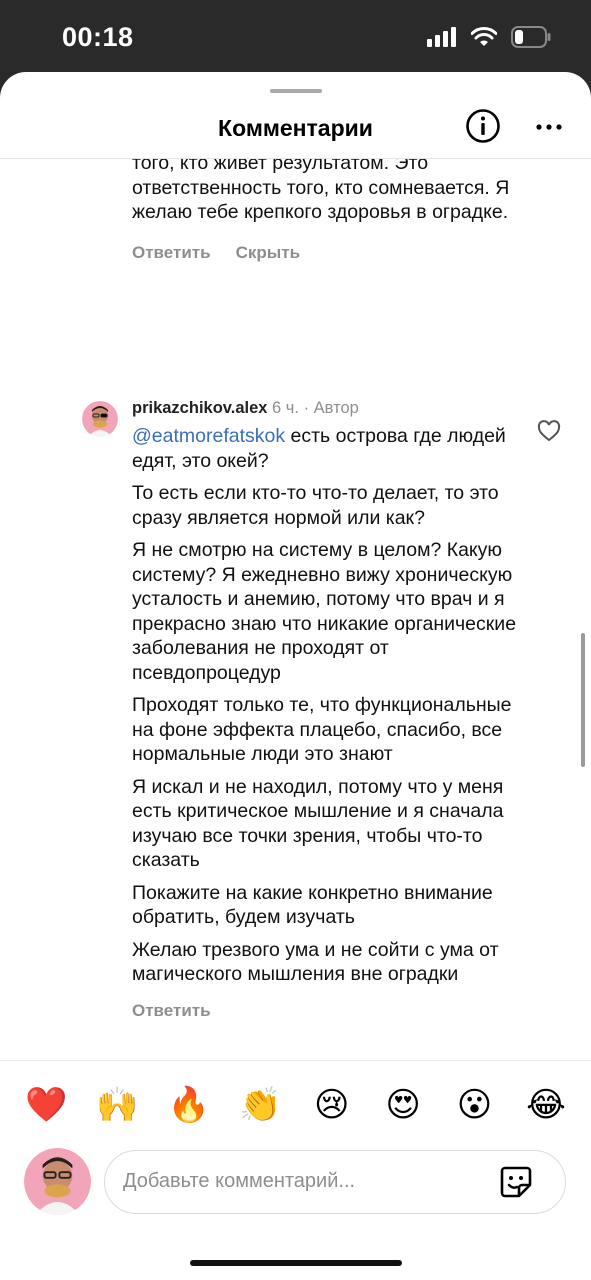 This screenshot has width=591, height=1280. What do you see at coordinates (332, 1105) in the screenshot?
I see `reaction-crying-emoji: 😢` at bounding box center [332, 1105].